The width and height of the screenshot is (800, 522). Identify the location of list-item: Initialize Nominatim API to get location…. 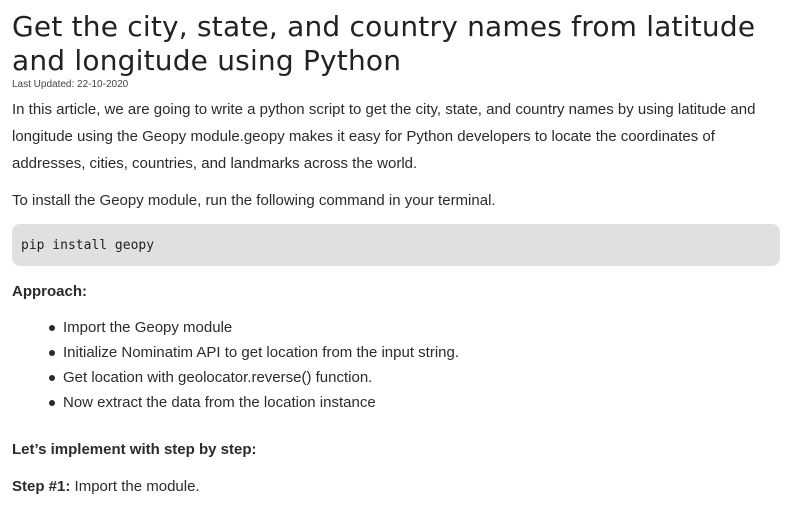
(408, 352).